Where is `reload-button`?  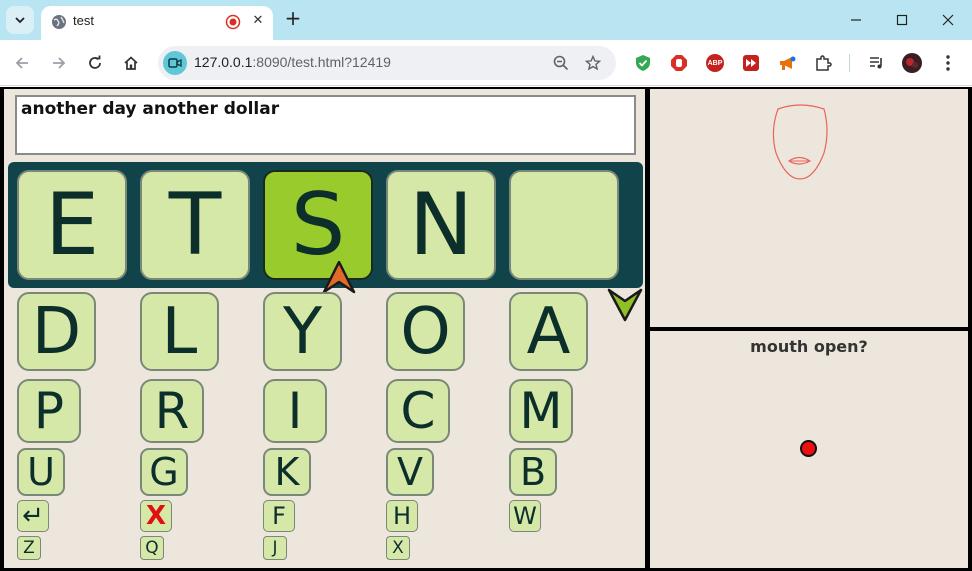 reload-button is located at coordinates (95, 63).